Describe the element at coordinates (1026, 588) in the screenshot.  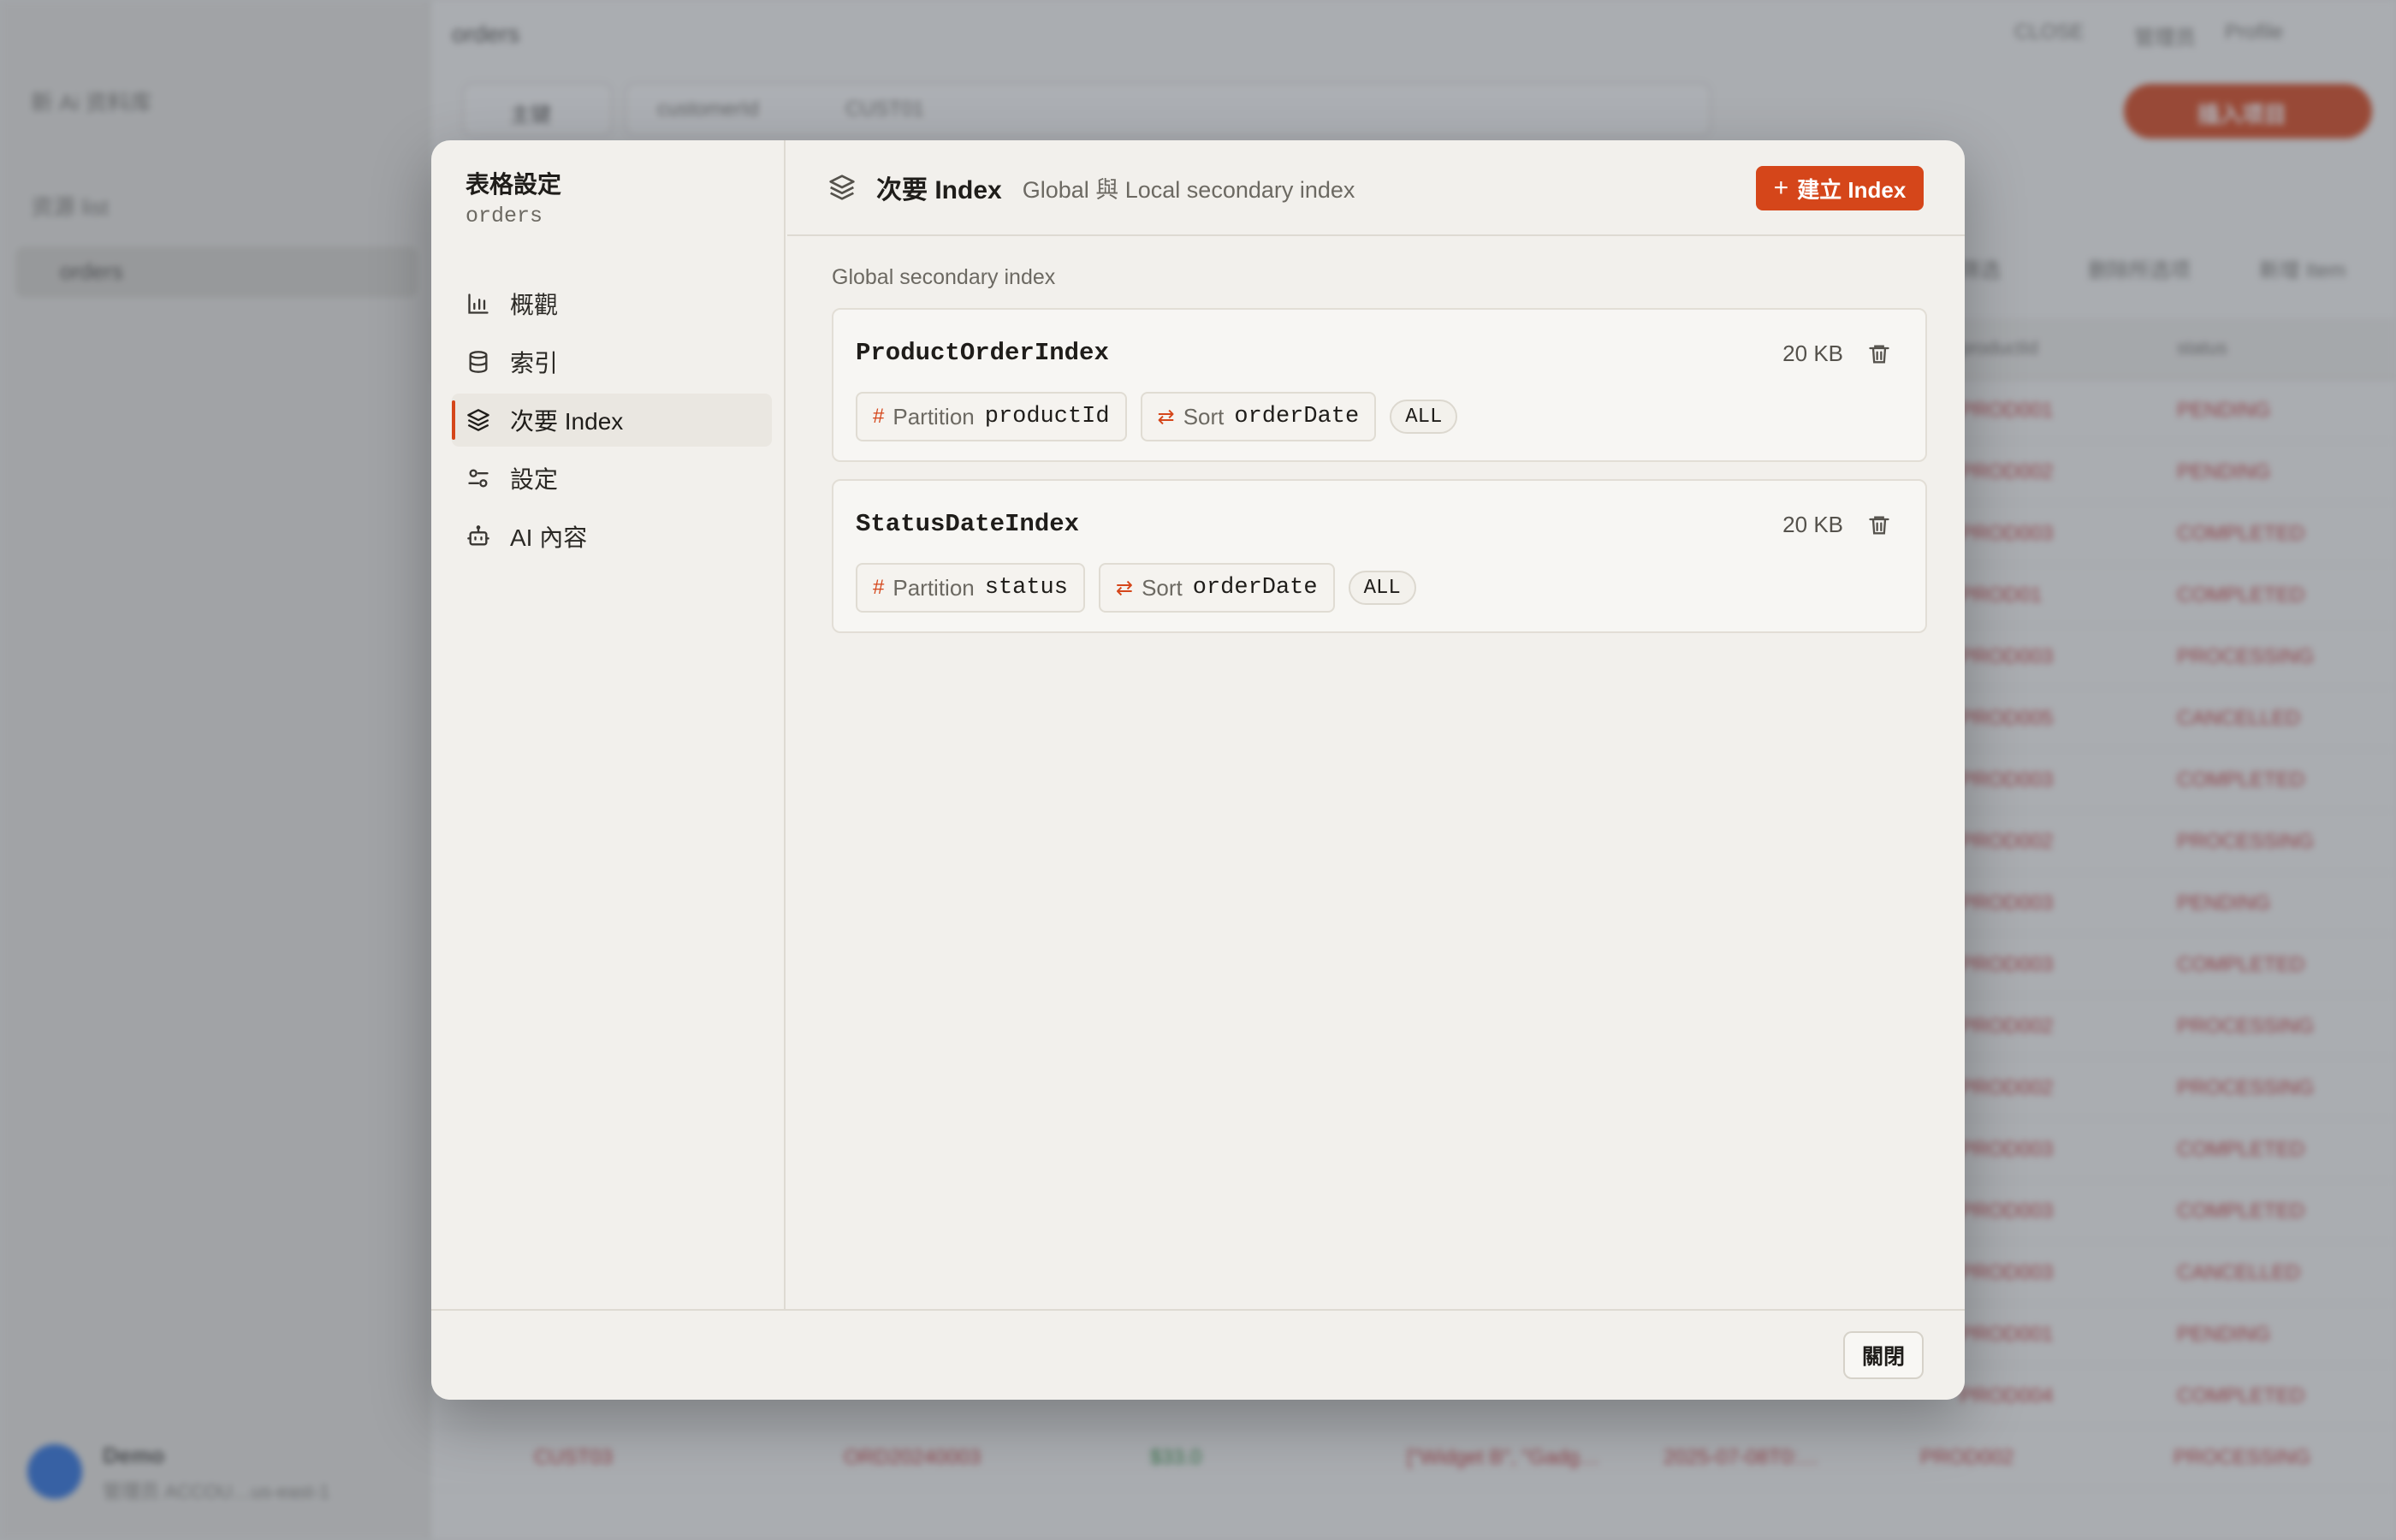
I see `chip-value: status` at that location.